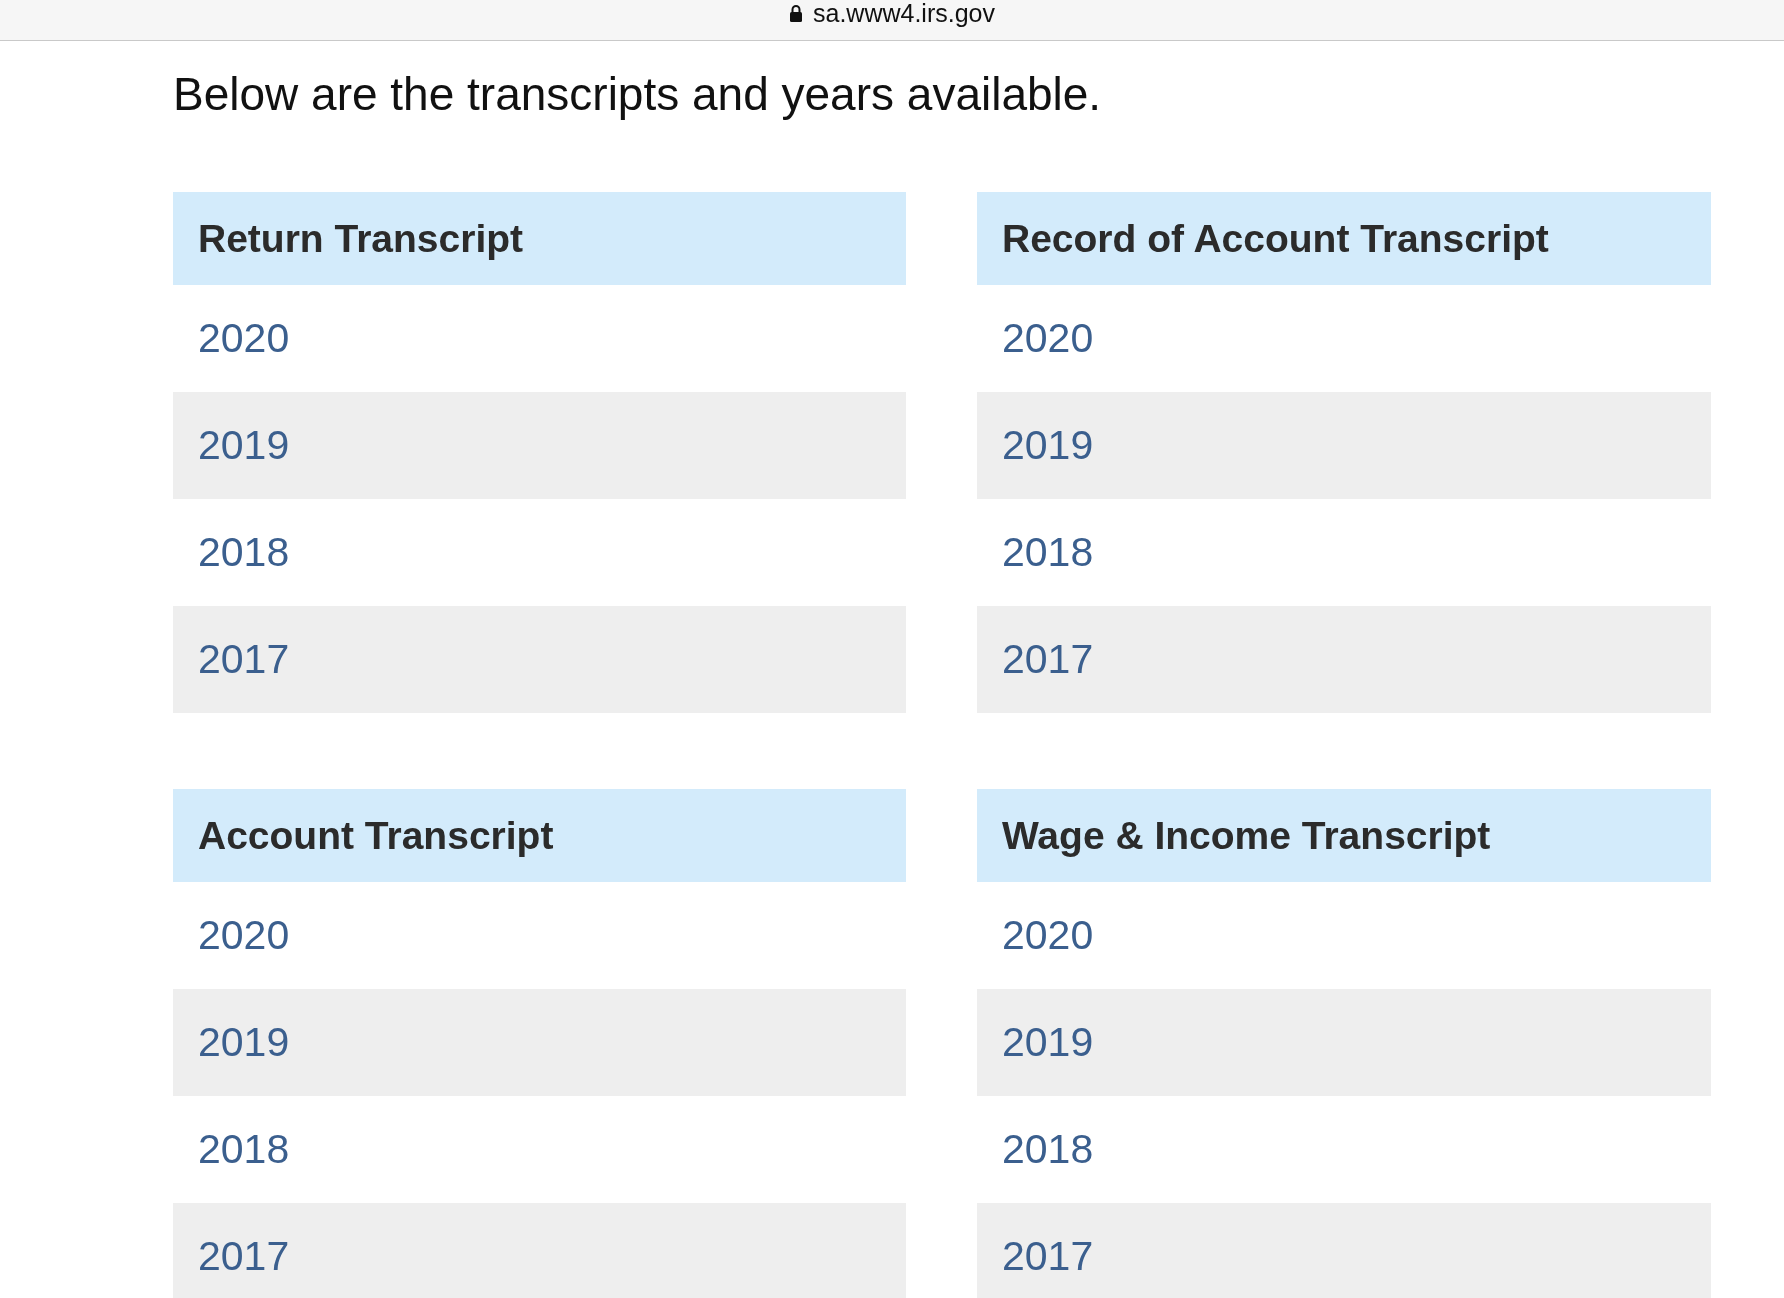 The image size is (1784, 1298). What do you see at coordinates (904, 14) in the screenshot?
I see `url-text: sa.www4.irs.gov` at bounding box center [904, 14].